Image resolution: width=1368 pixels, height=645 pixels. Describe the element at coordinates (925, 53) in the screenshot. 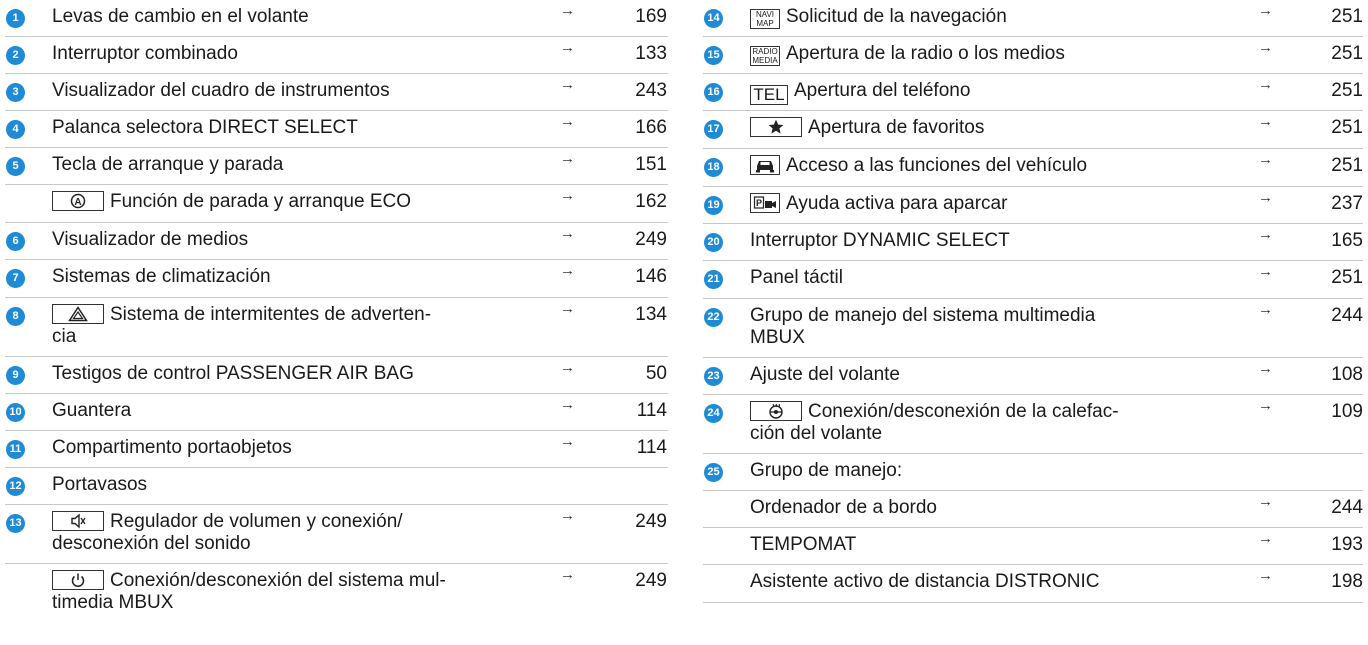

I see `item-label: Apertura de la radio o los medios` at that location.